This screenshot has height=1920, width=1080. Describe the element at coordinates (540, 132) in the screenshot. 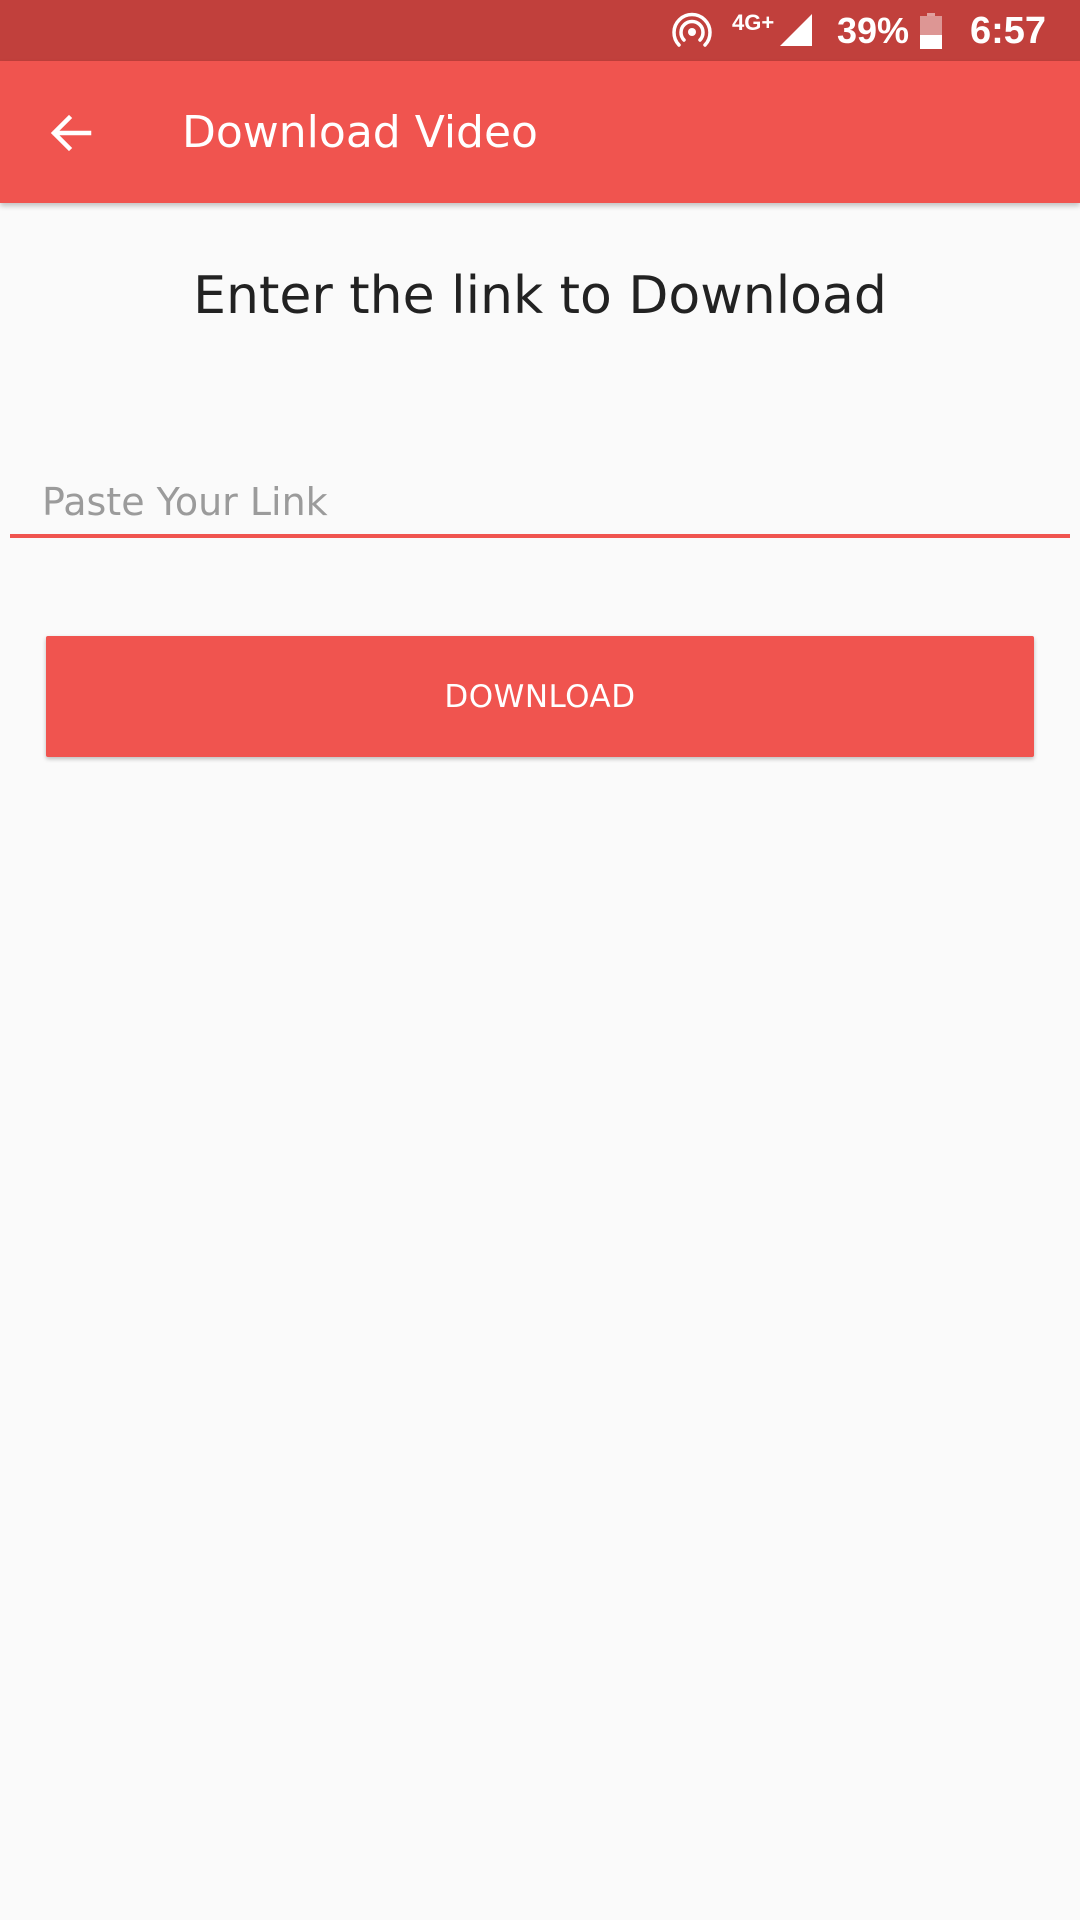

I see `app-bar: Download Video` at that location.